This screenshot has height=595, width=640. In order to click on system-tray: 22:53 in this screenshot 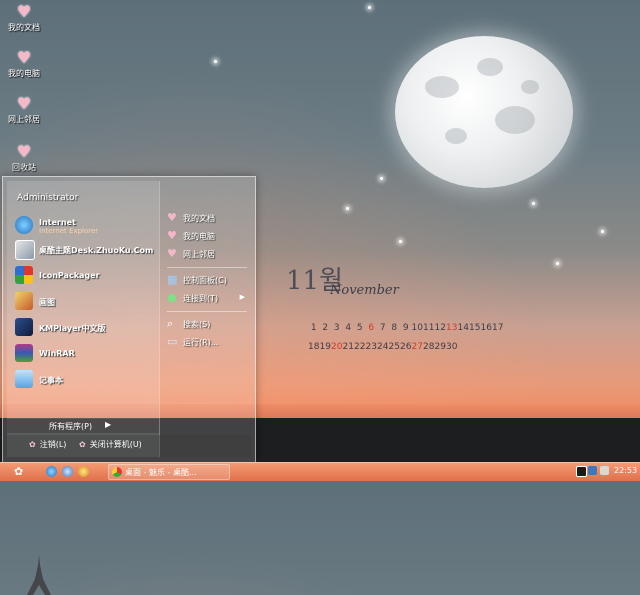, I will do `click(605, 472)`.